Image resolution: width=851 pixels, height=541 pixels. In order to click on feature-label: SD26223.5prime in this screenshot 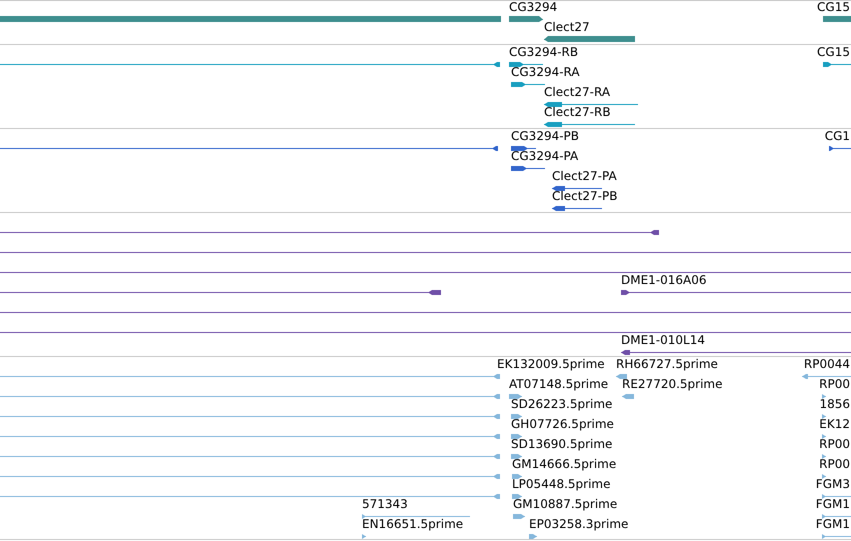, I will do `click(561, 404)`.